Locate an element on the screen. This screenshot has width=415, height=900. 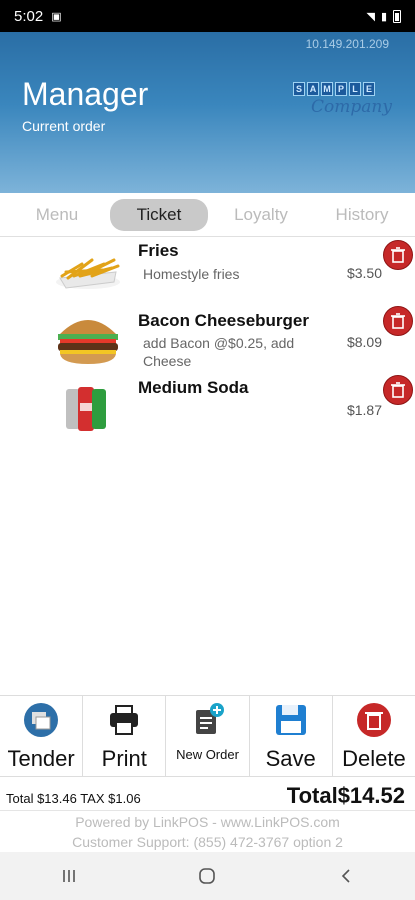
page-title: Manager is located at coordinates (85, 94).